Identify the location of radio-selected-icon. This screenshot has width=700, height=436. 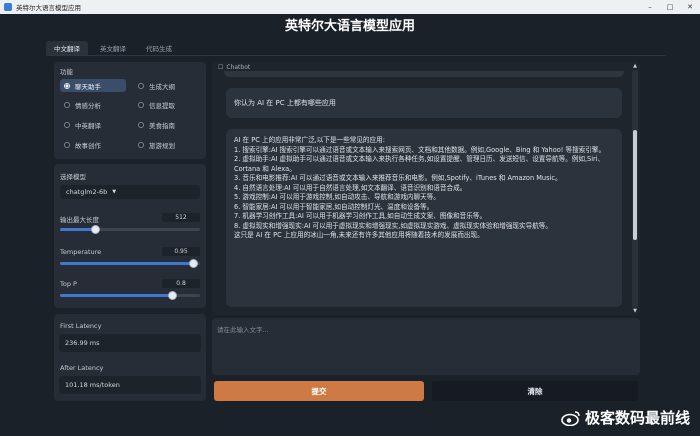
(67, 85).